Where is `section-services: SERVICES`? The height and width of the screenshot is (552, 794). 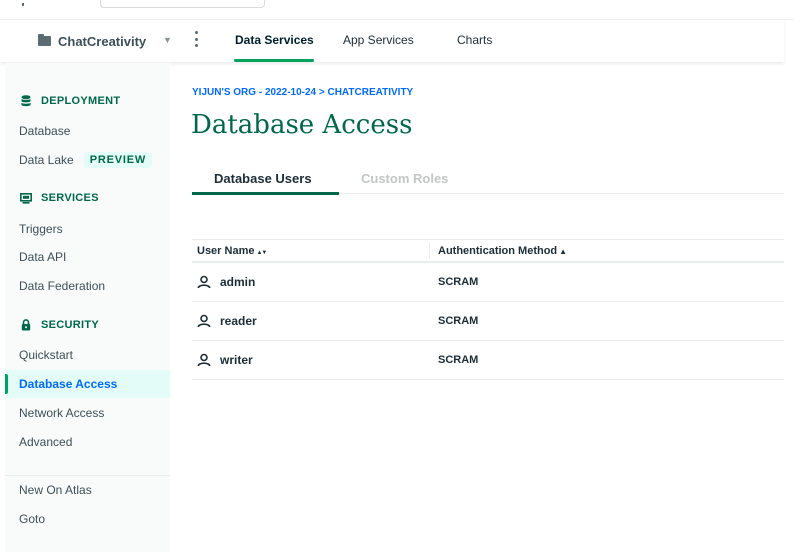
section-services: SERVICES is located at coordinates (59, 198).